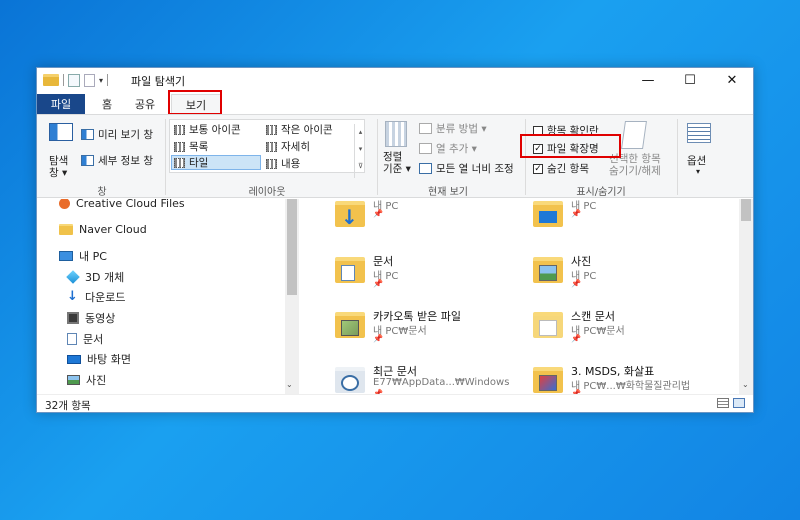  What do you see at coordinates (199, 147) in the screenshot?
I see `layout-item-label: 목록` at bounding box center [199, 147].